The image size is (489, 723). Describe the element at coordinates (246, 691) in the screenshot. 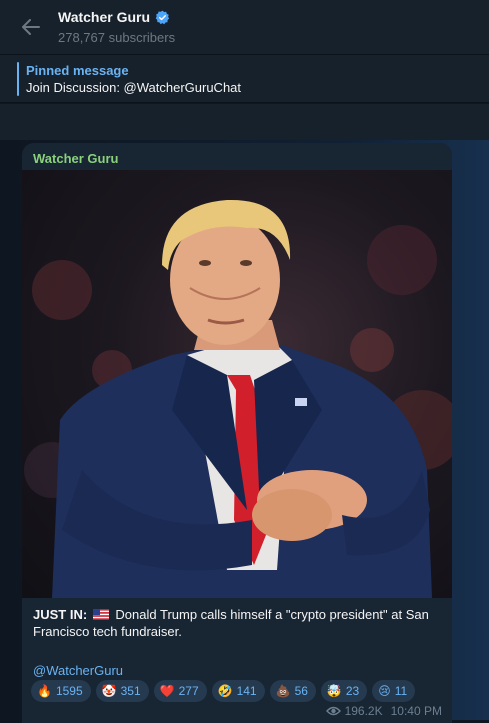

I see `reaction-count: 141` at that location.